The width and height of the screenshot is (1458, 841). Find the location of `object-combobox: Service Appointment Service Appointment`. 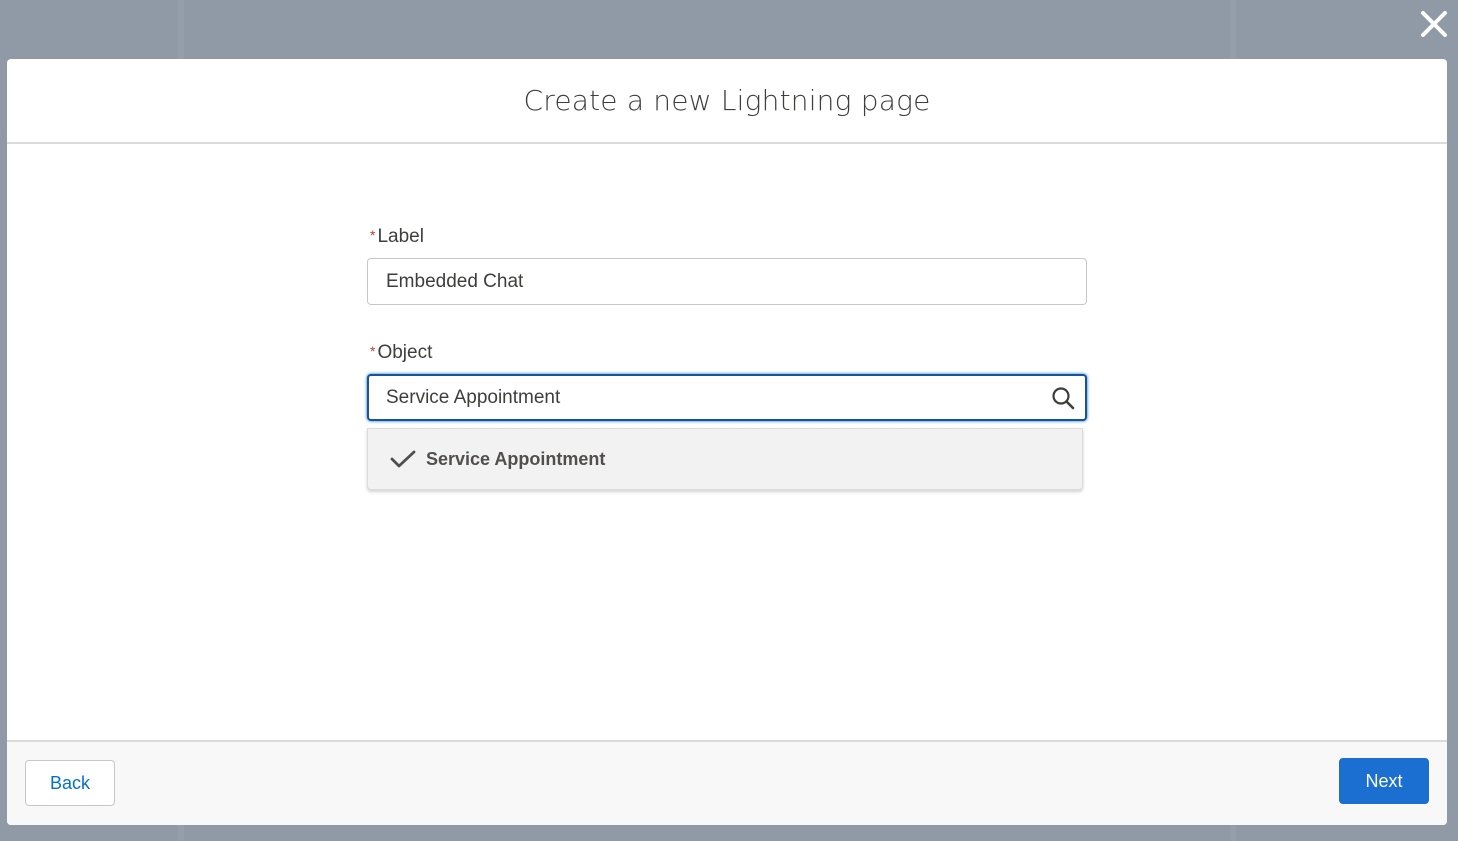

object-combobox: Service Appointment Service Appointment is located at coordinates (727, 432).